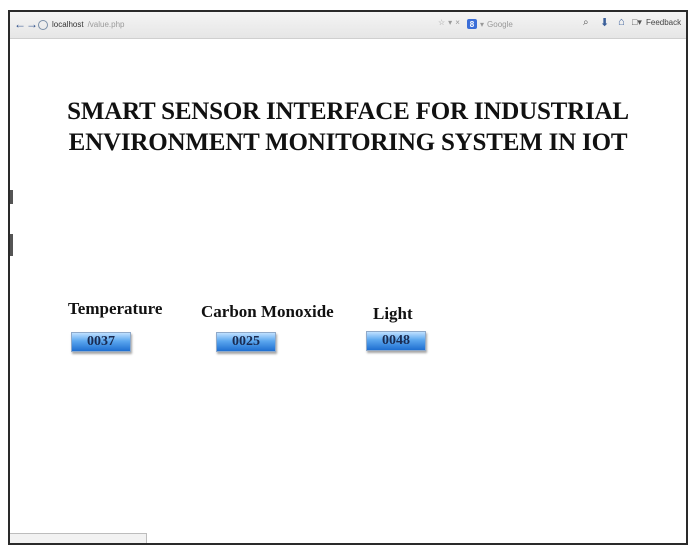  What do you see at coordinates (457, 22) in the screenshot?
I see `stop-icon: ×` at bounding box center [457, 22].